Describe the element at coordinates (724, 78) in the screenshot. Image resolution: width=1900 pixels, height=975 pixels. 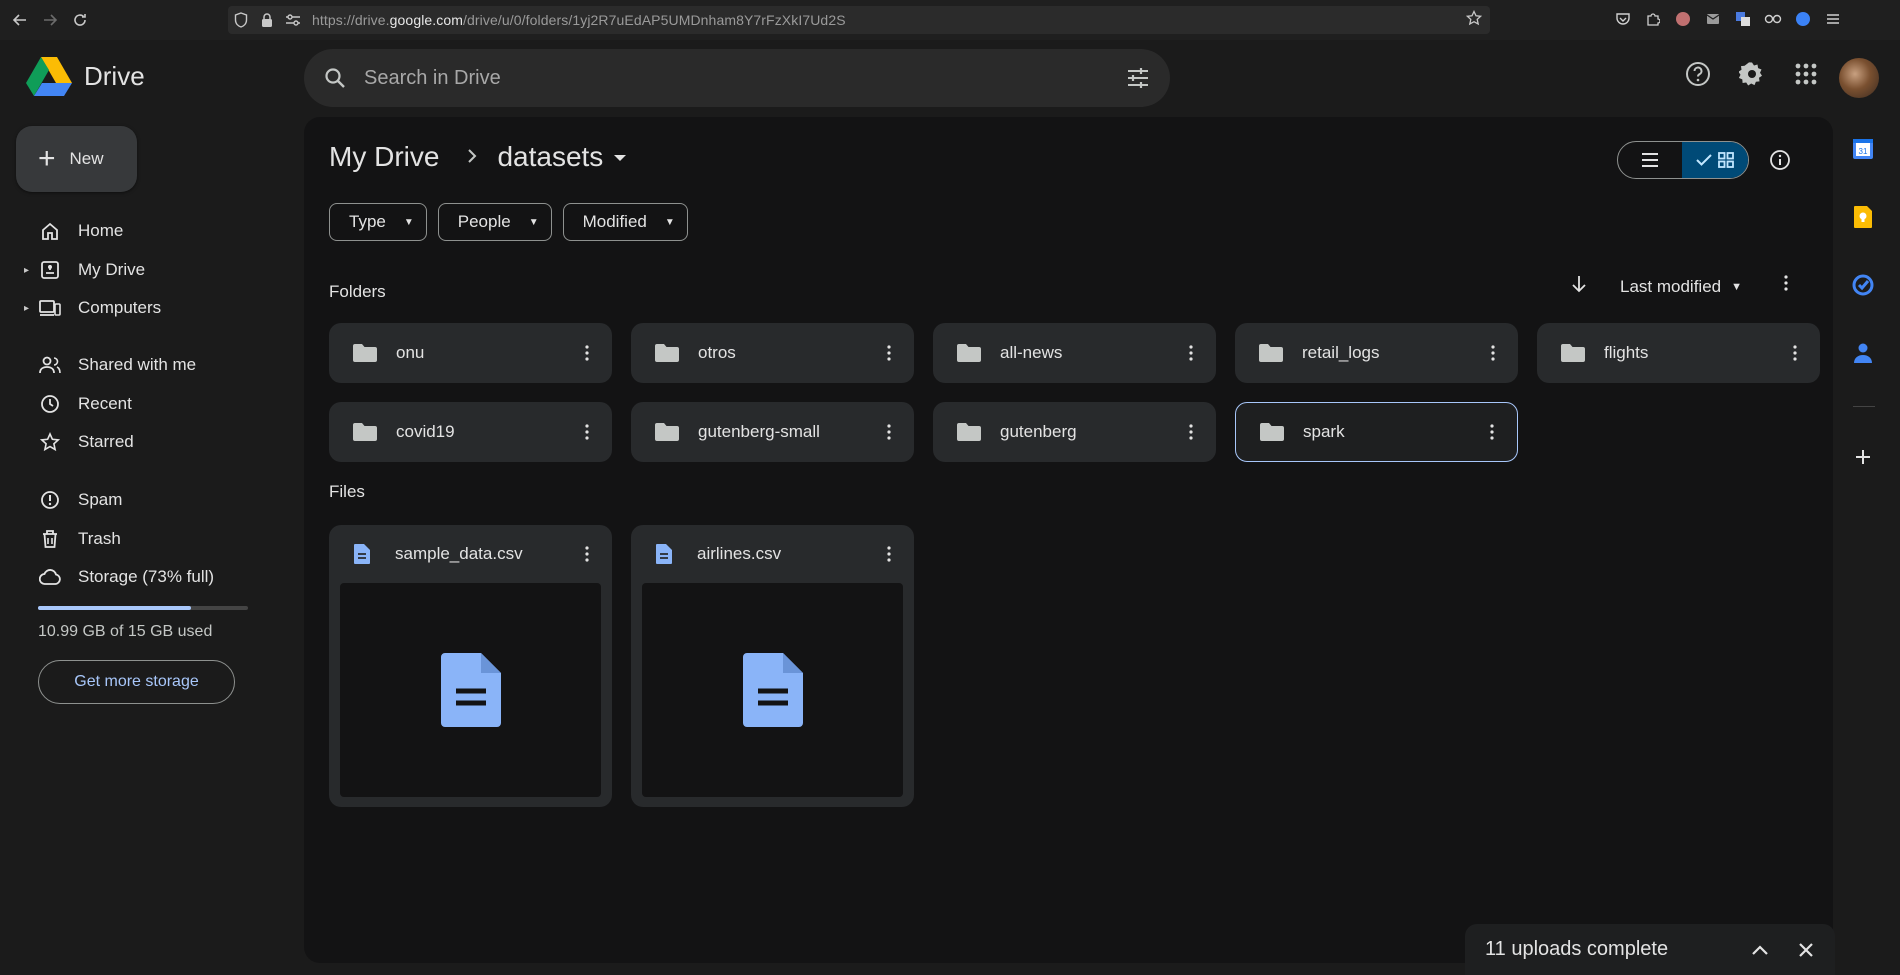
I see `search-input` at that location.